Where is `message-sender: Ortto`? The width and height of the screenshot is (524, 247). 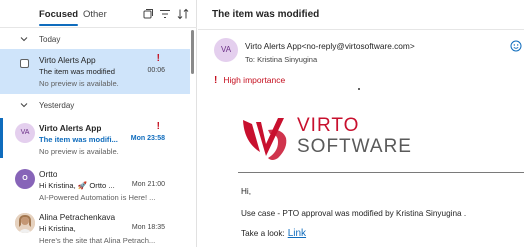
message-sender: Ortto is located at coordinates (48, 174).